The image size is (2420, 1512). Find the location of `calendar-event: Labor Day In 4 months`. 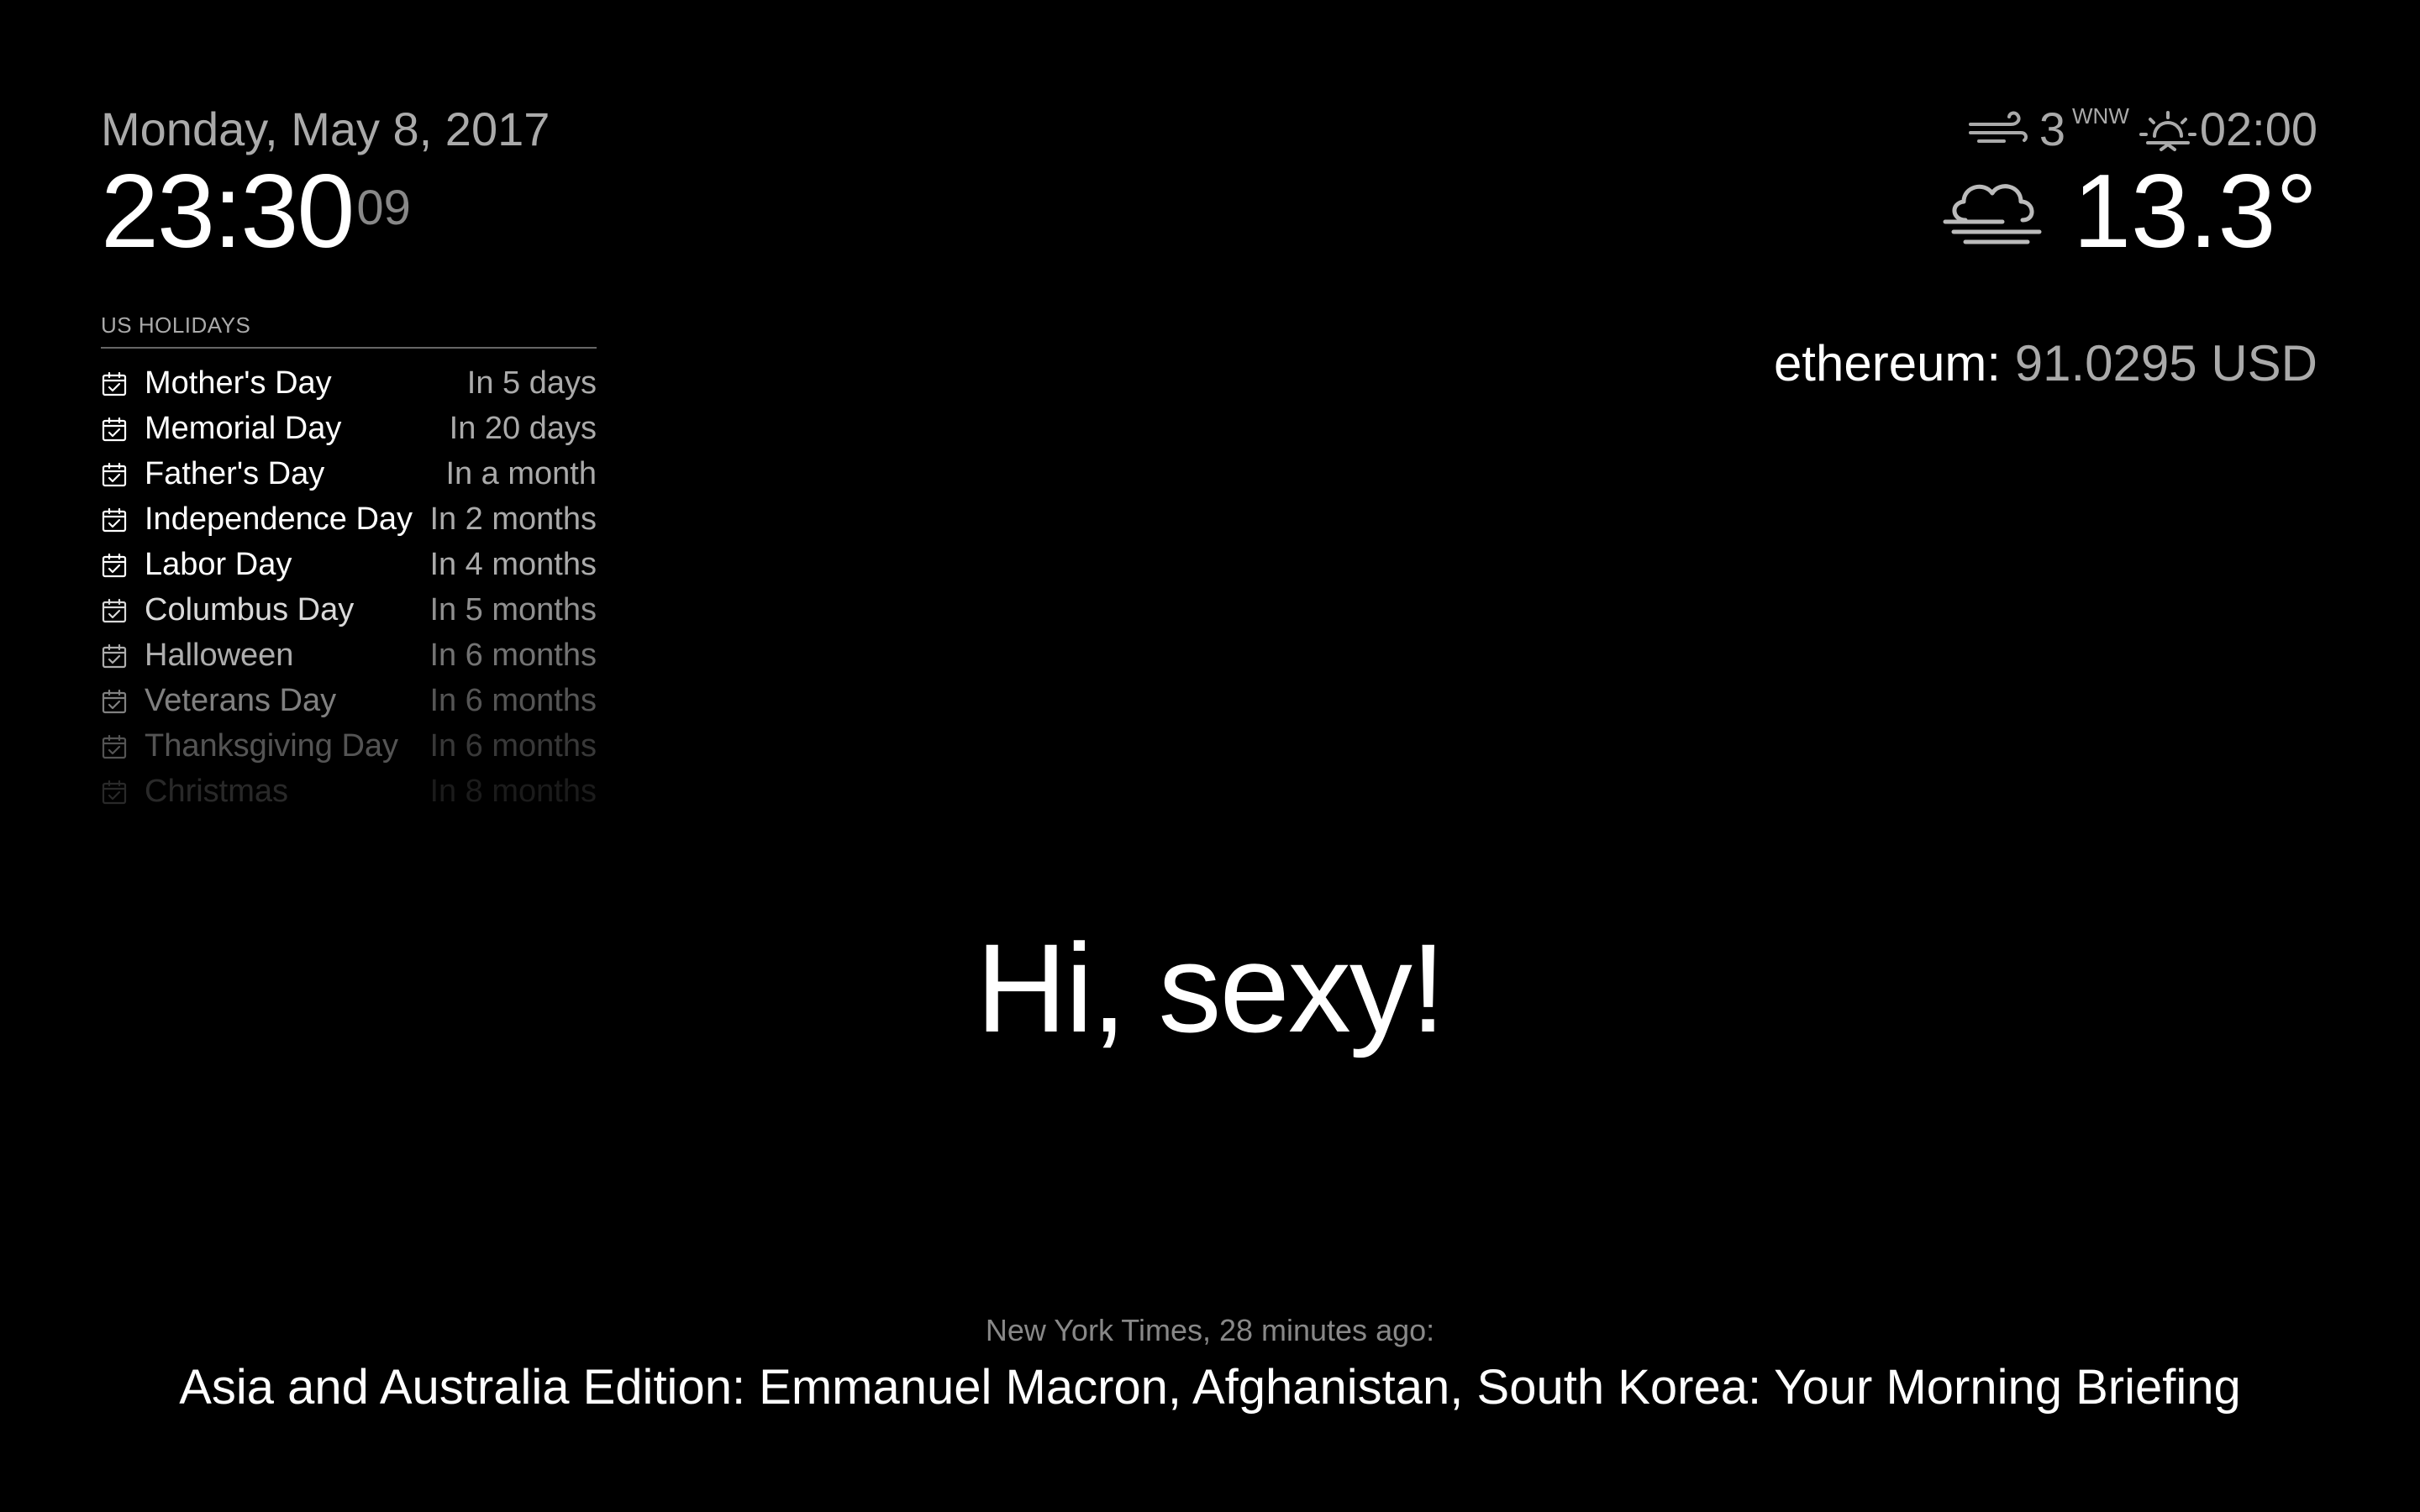

calendar-event: Labor Day In 4 months is located at coordinates (349, 564).